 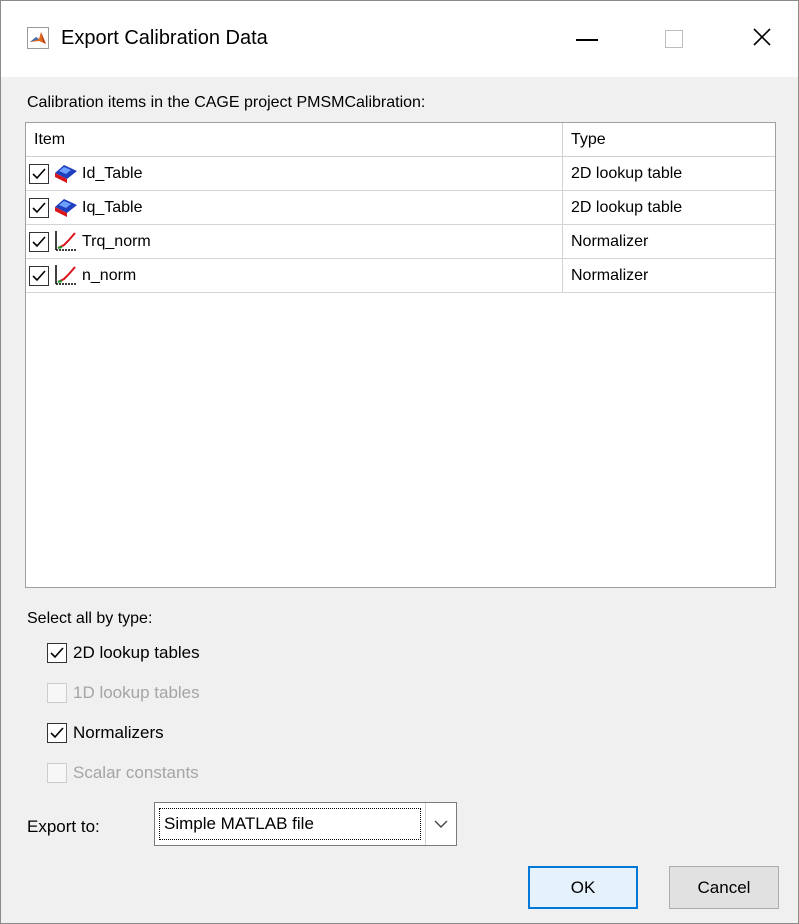 I want to click on table-row: Id_Table 2D lookup table, so click(x=400, y=174).